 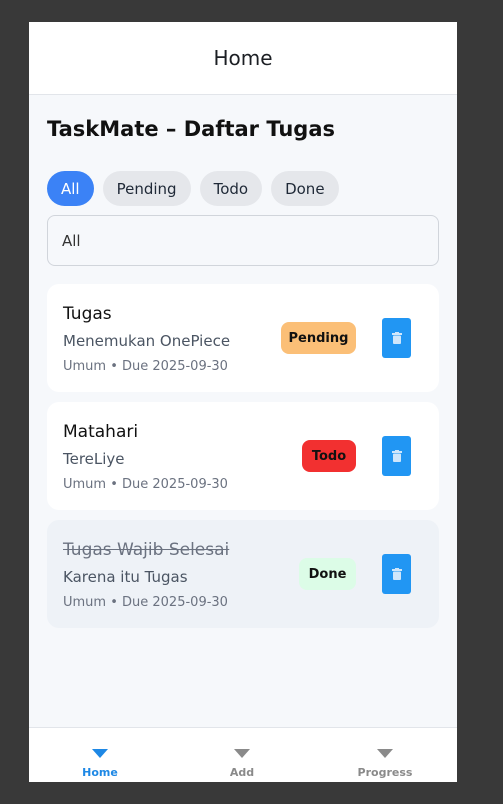 I want to click on filter-dropdown-value: All, so click(x=71, y=240).